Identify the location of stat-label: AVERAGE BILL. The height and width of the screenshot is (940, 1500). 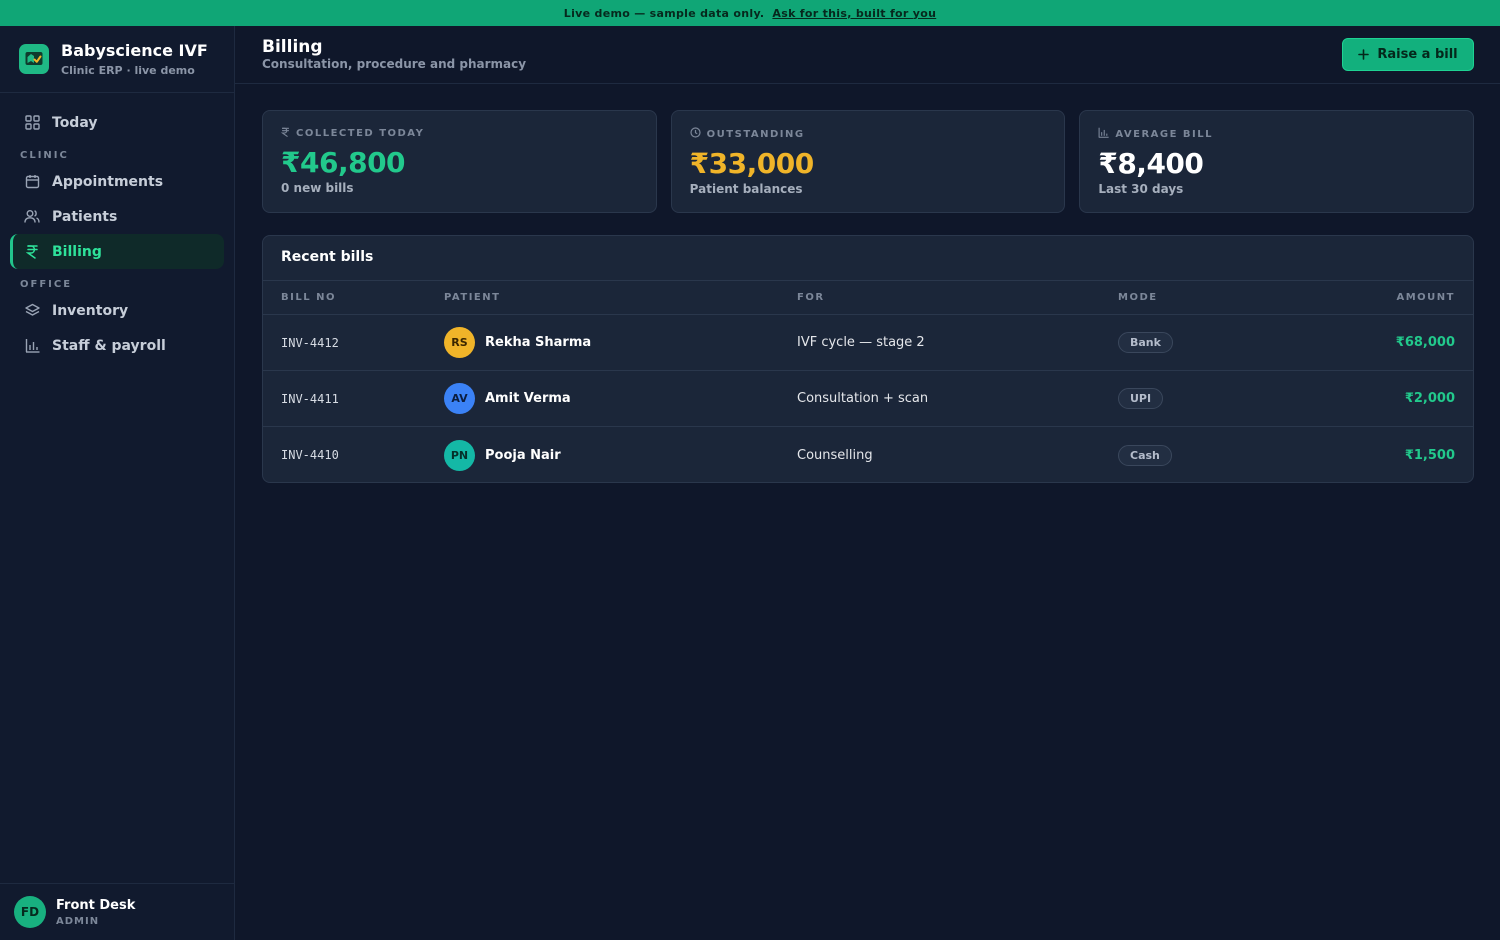
(1164, 134).